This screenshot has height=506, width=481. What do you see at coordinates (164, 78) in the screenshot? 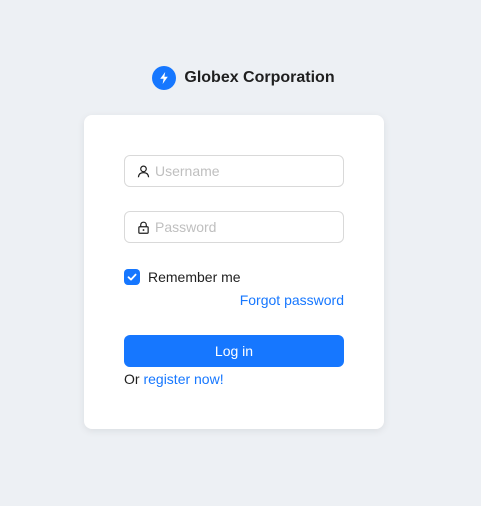
I see `lightning-bolt-icon` at bounding box center [164, 78].